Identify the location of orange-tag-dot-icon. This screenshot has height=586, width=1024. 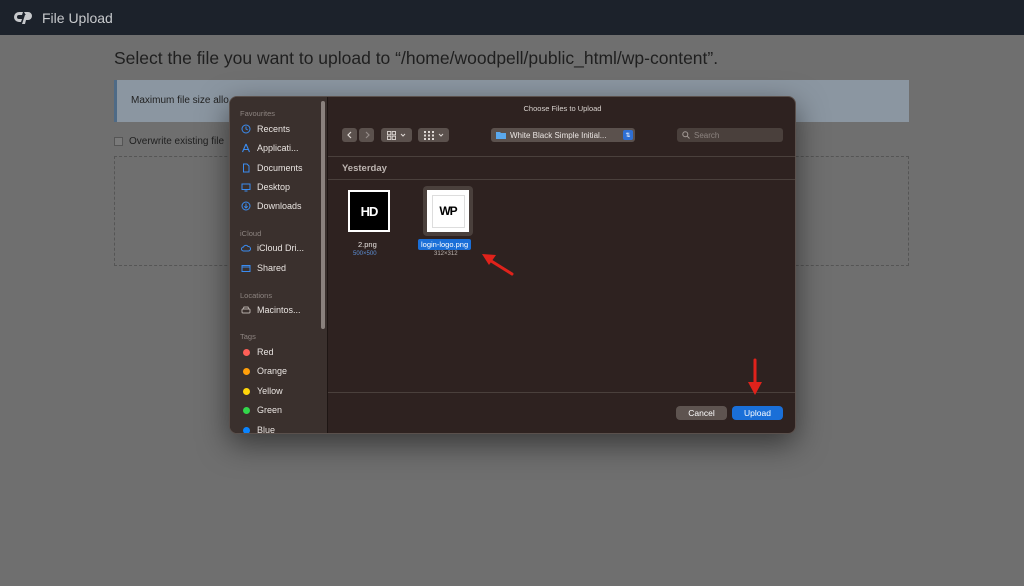
(246, 371).